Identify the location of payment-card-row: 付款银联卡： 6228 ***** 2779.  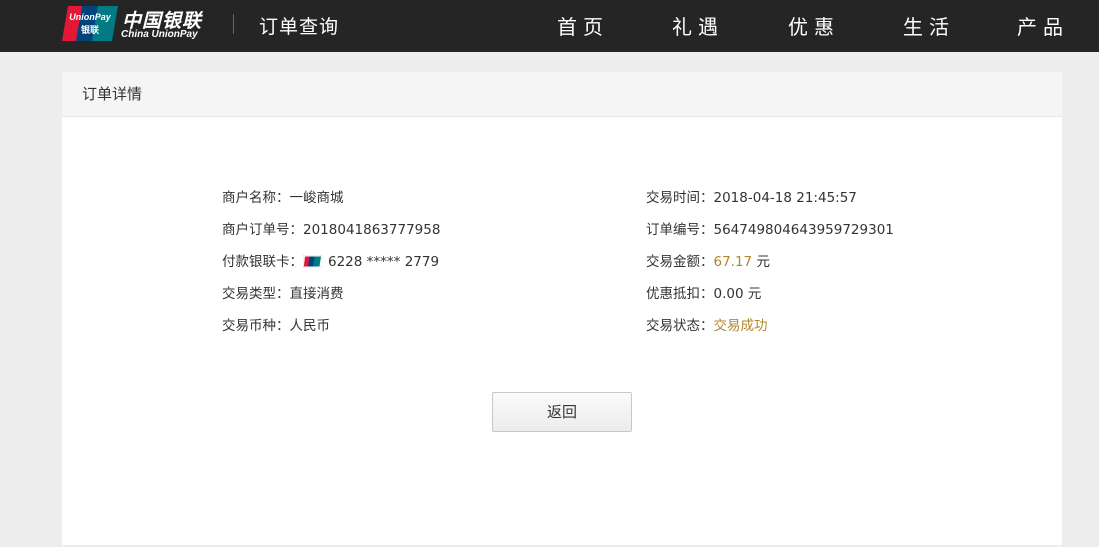
(330, 262).